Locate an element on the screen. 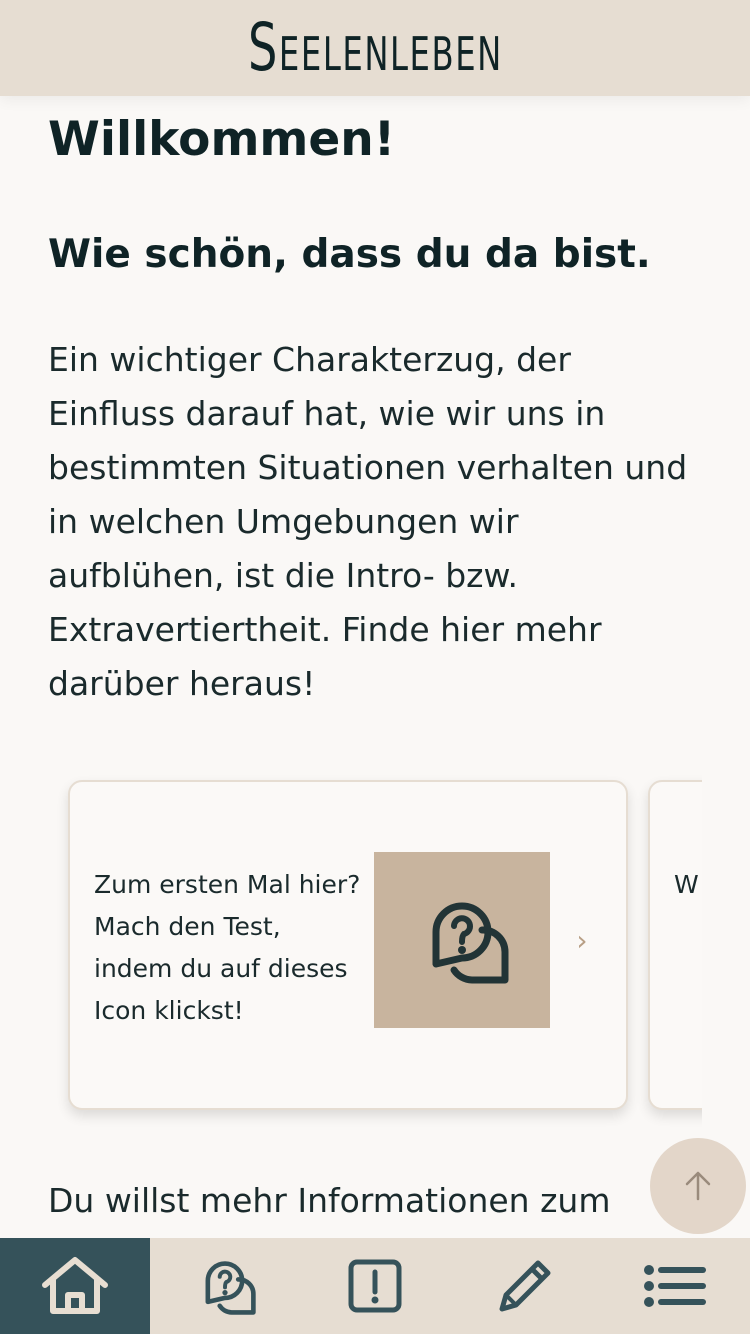  nav-item-info is located at coordinates (375, 1286).